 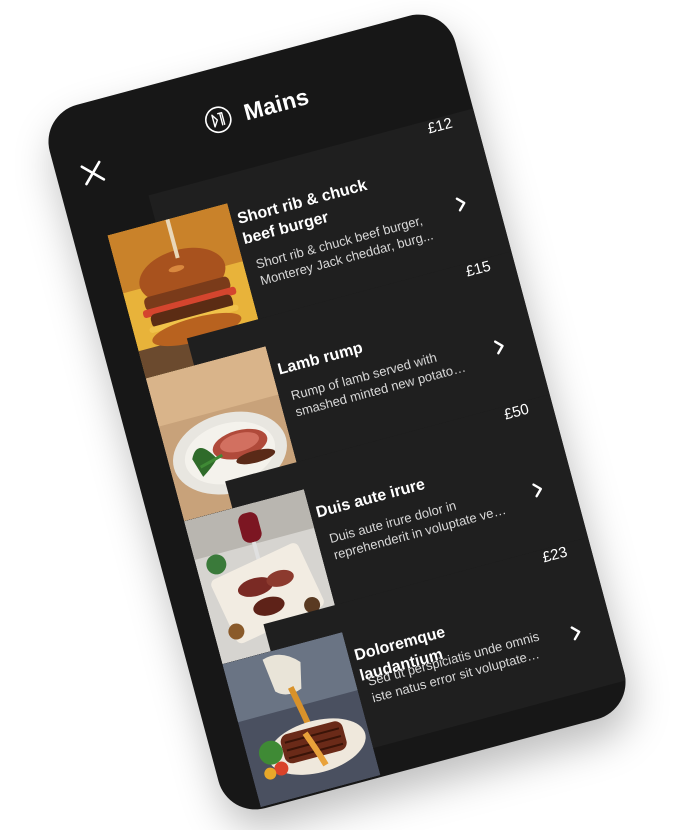 I want to click on restaurant-logo-icon, so click(x=218, y=119).